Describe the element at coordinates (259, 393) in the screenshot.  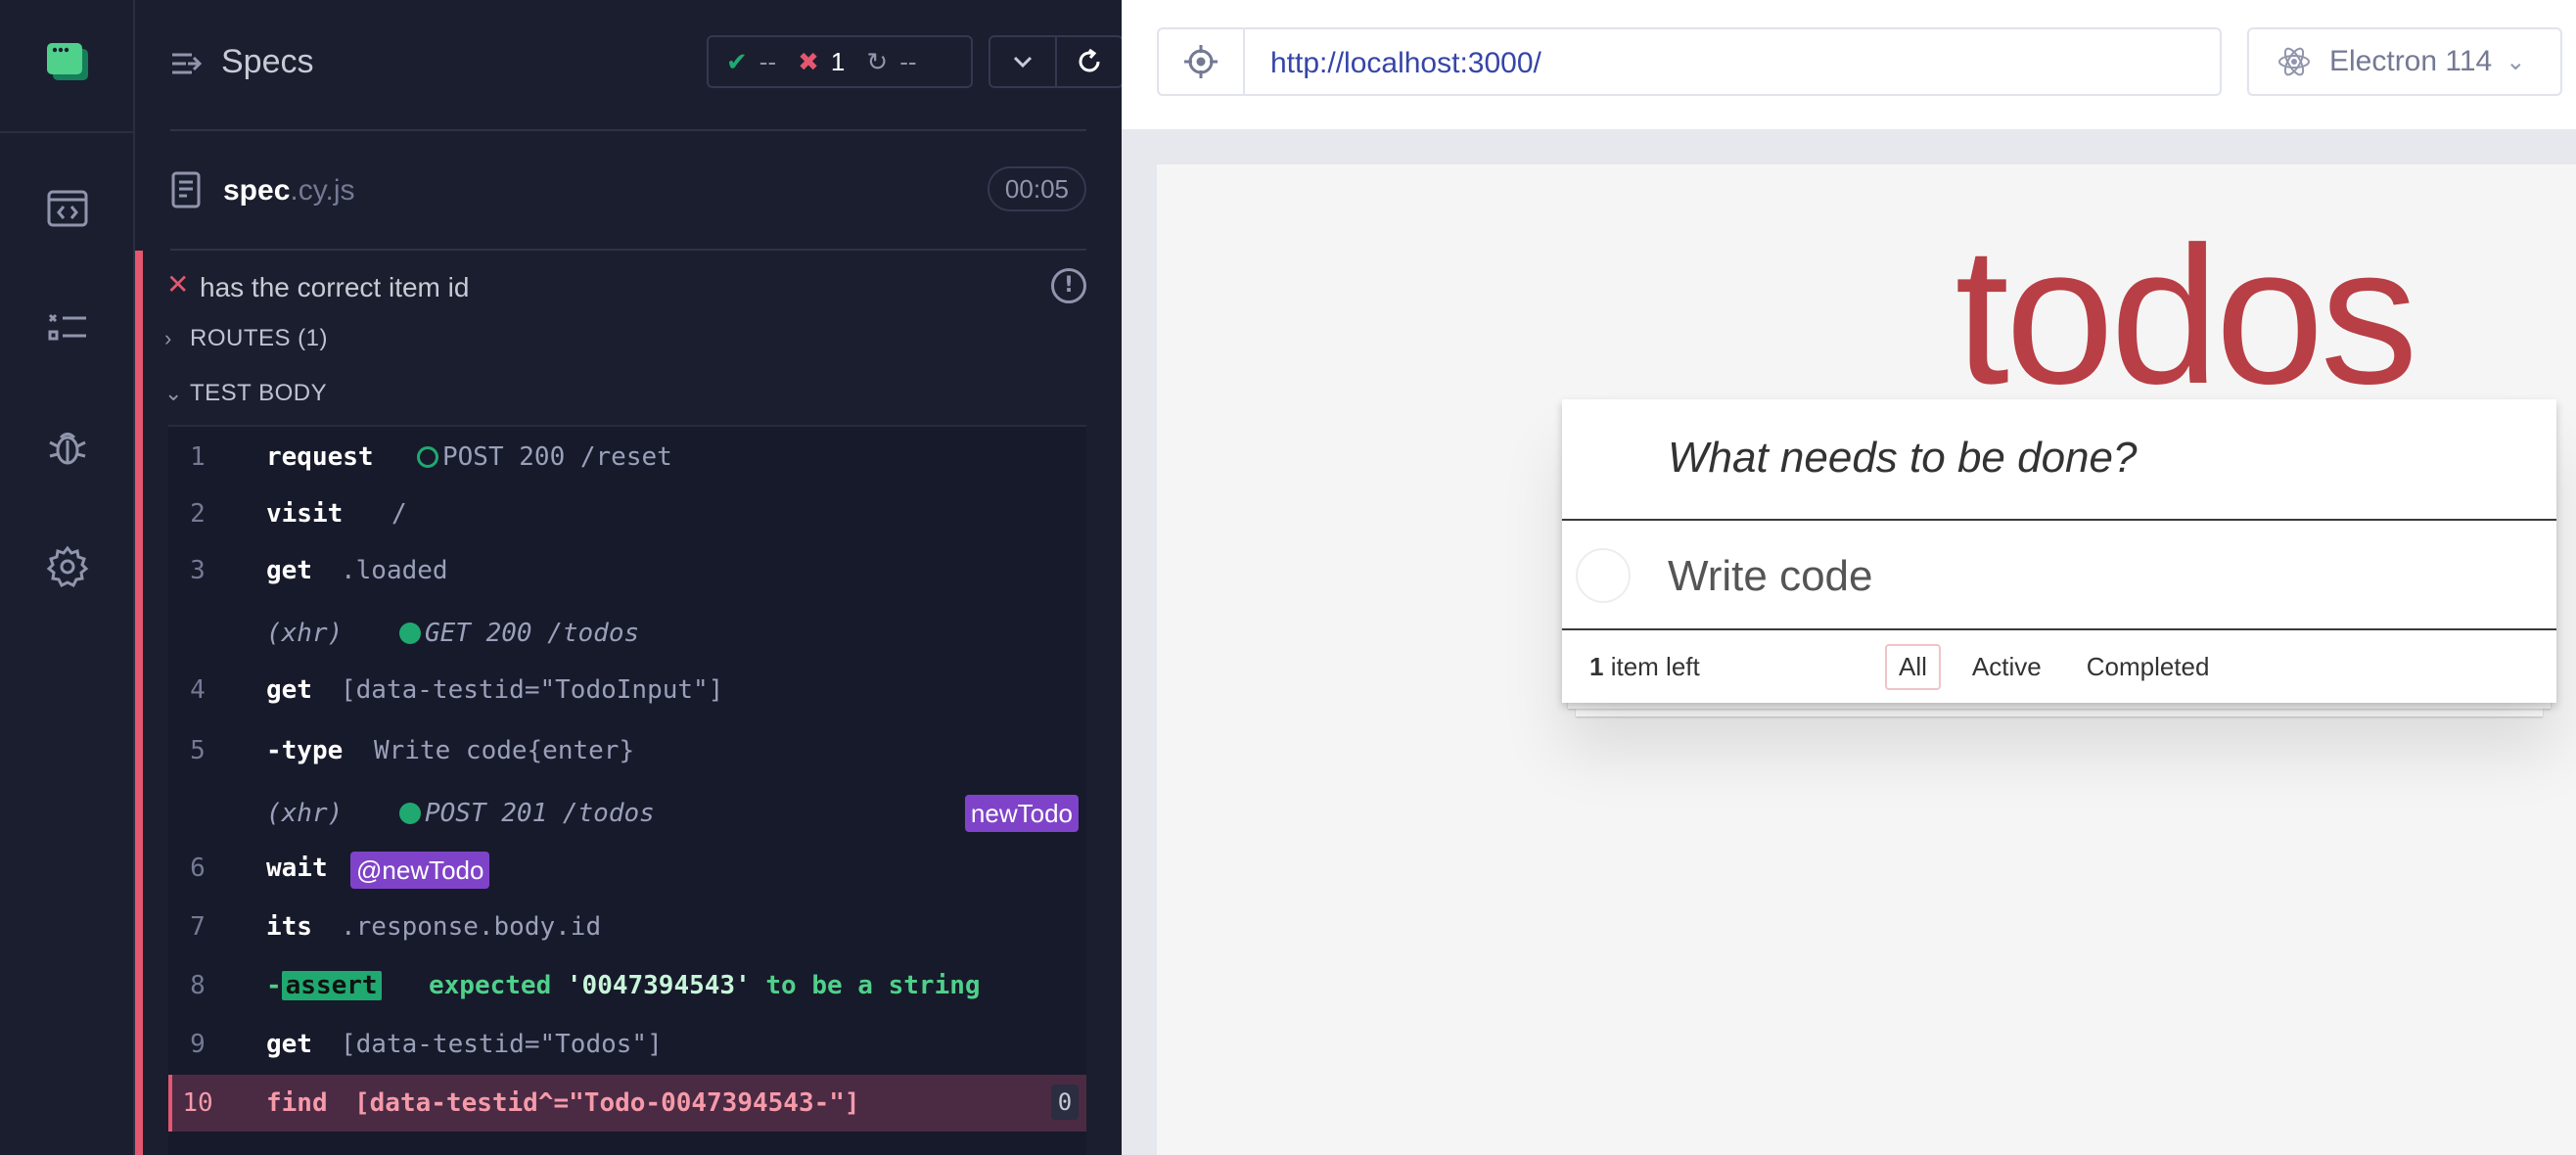
I see `test-body-label: TEST BODY` at that location.